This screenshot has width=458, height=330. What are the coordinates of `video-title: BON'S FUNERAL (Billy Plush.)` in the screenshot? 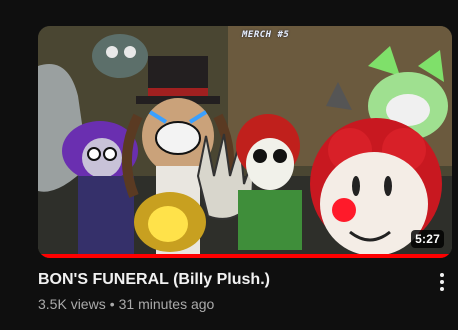 It's located at (228, 280).